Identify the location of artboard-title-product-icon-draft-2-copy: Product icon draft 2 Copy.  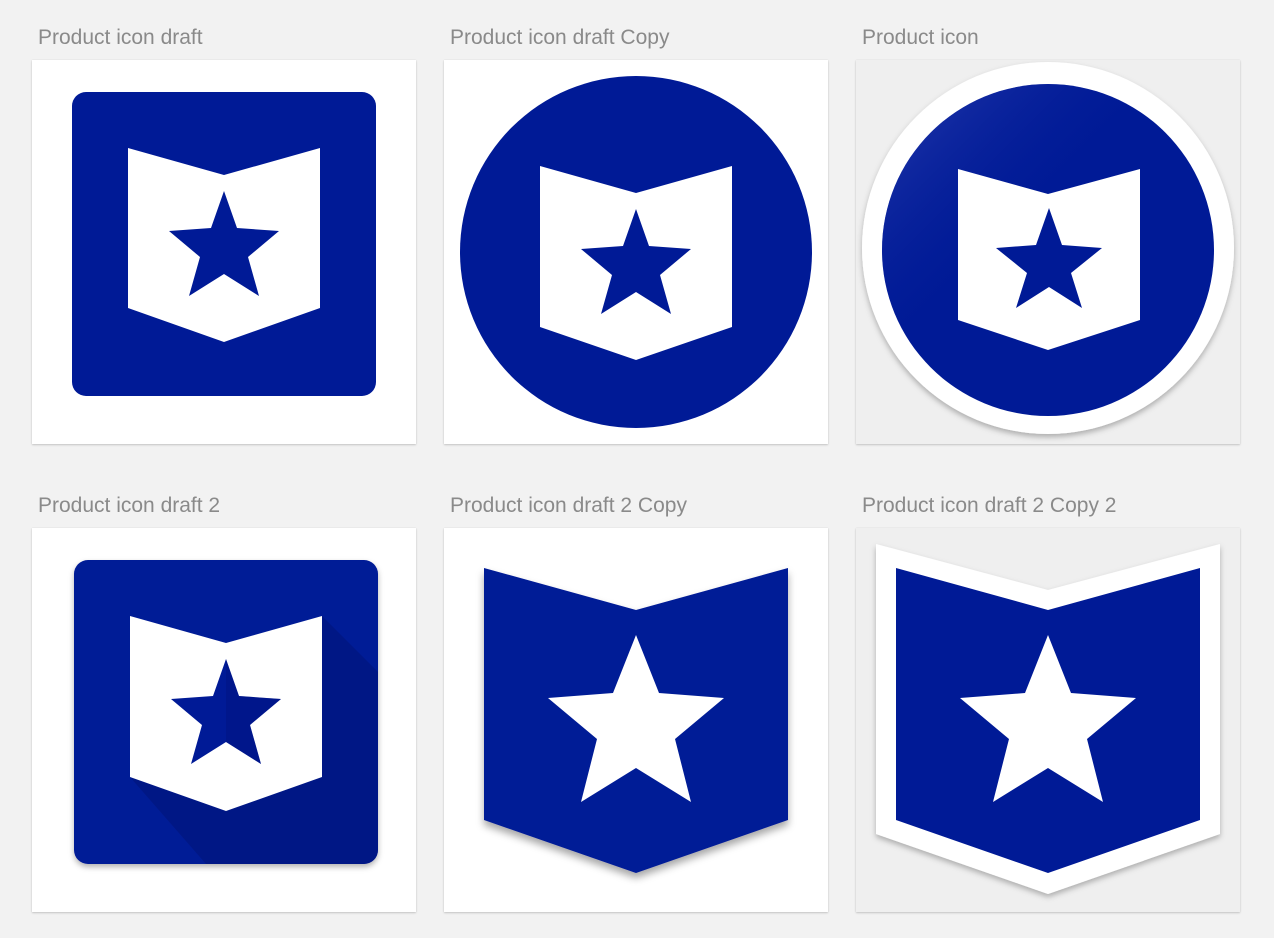
(568, 506).